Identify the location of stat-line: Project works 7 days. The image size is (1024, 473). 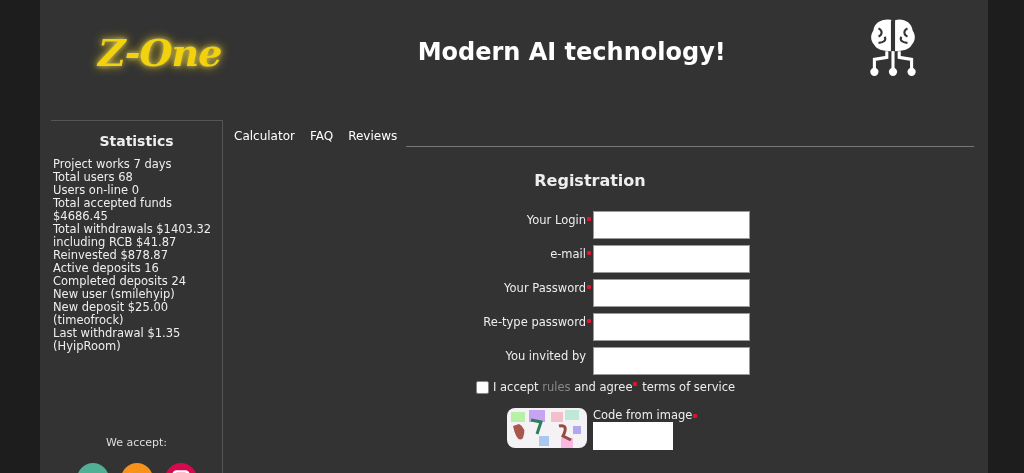
(113, 164).